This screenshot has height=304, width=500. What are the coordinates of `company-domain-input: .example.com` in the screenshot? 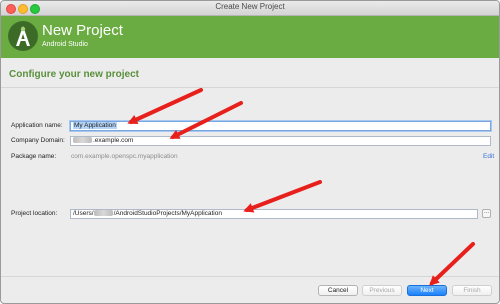 It's located at (280, 141).